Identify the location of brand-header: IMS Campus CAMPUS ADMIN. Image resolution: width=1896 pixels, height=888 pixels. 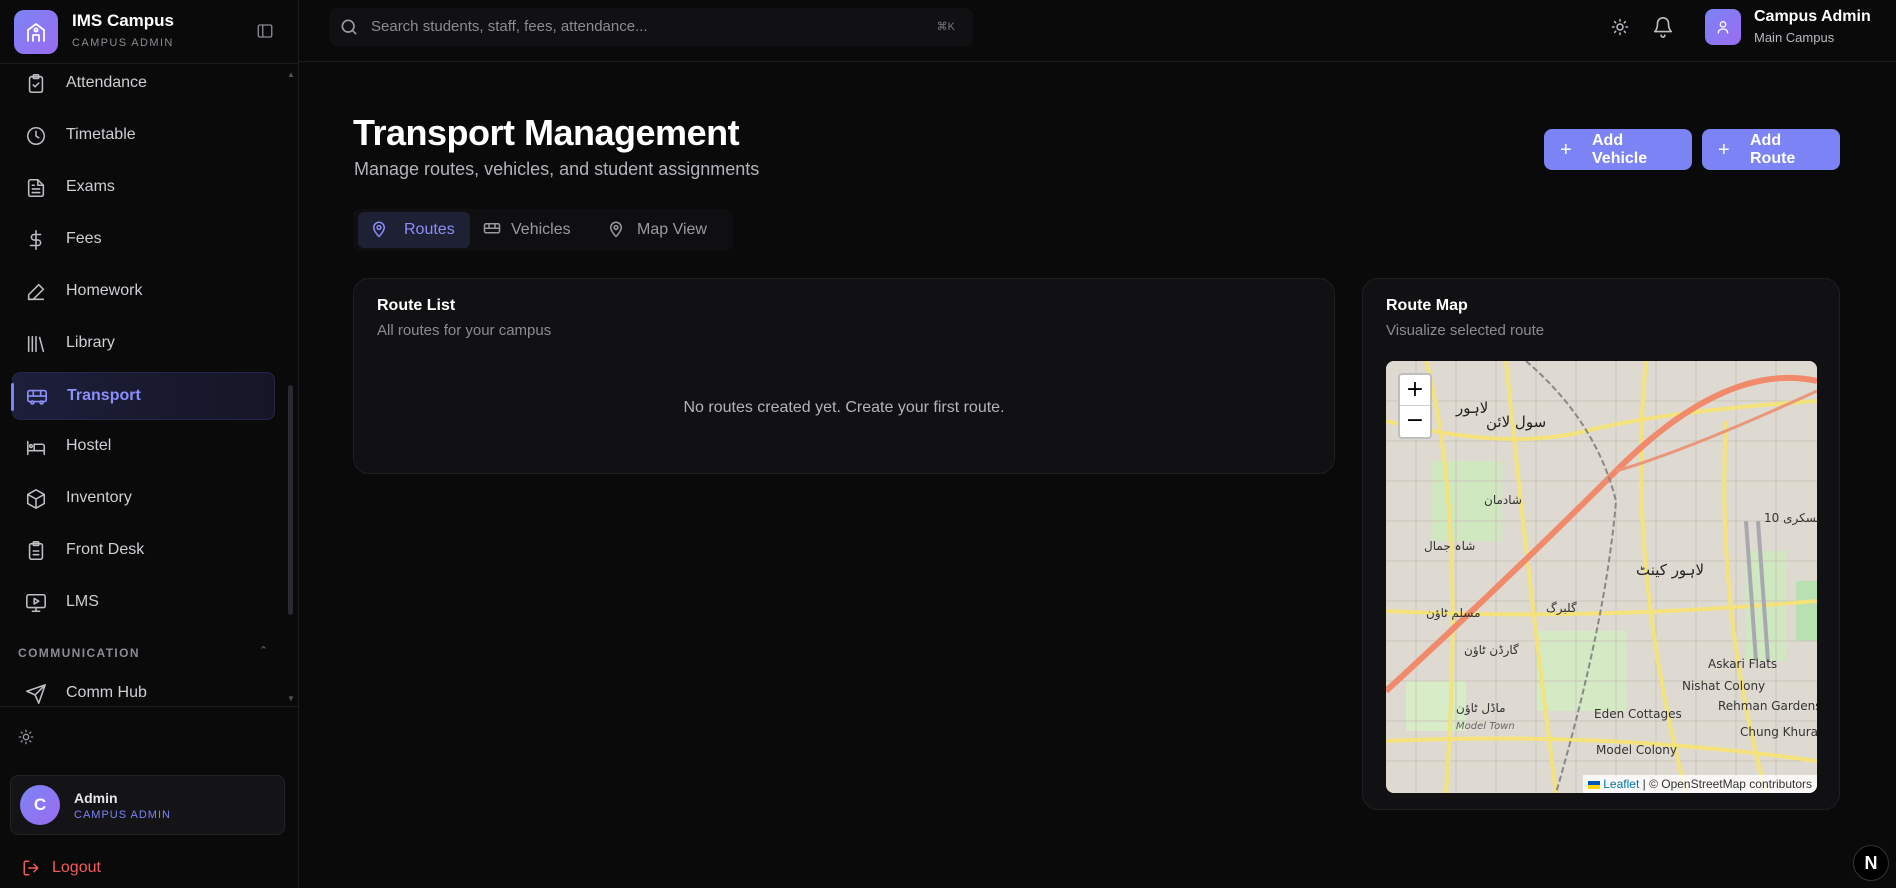
(149, 32).